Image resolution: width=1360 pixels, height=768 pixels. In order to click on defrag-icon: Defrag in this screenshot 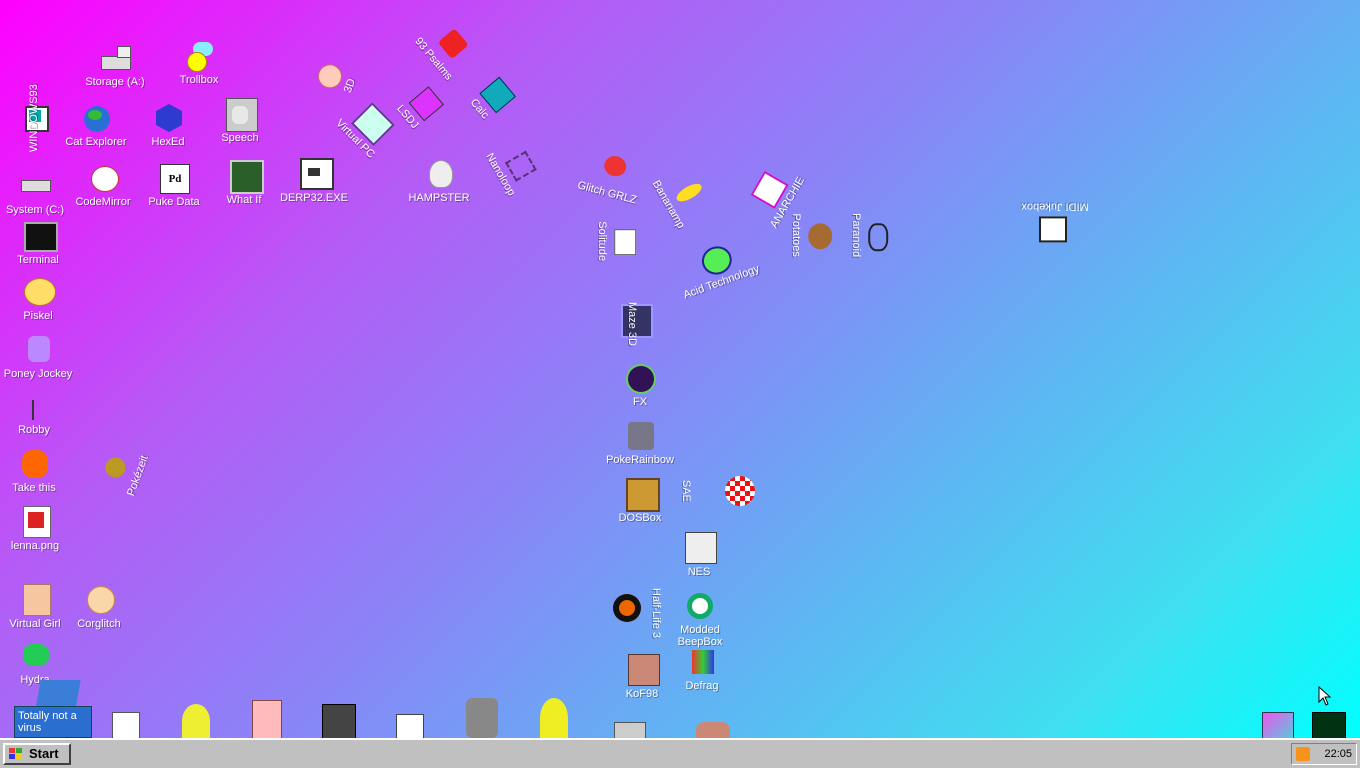, I will do `click(702, 669)`.